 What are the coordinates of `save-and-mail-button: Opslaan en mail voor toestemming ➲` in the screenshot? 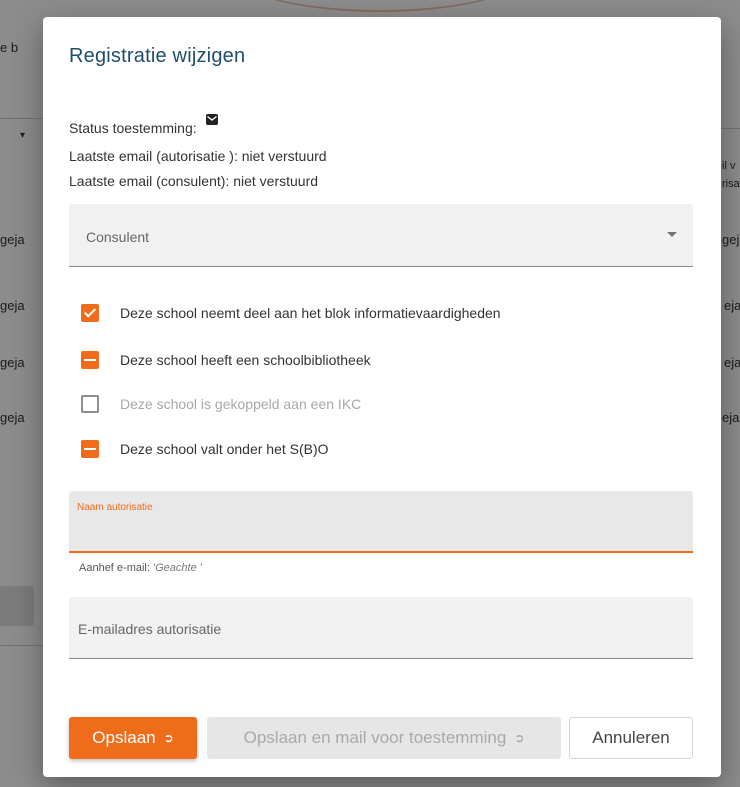 It's located at (384, 738).